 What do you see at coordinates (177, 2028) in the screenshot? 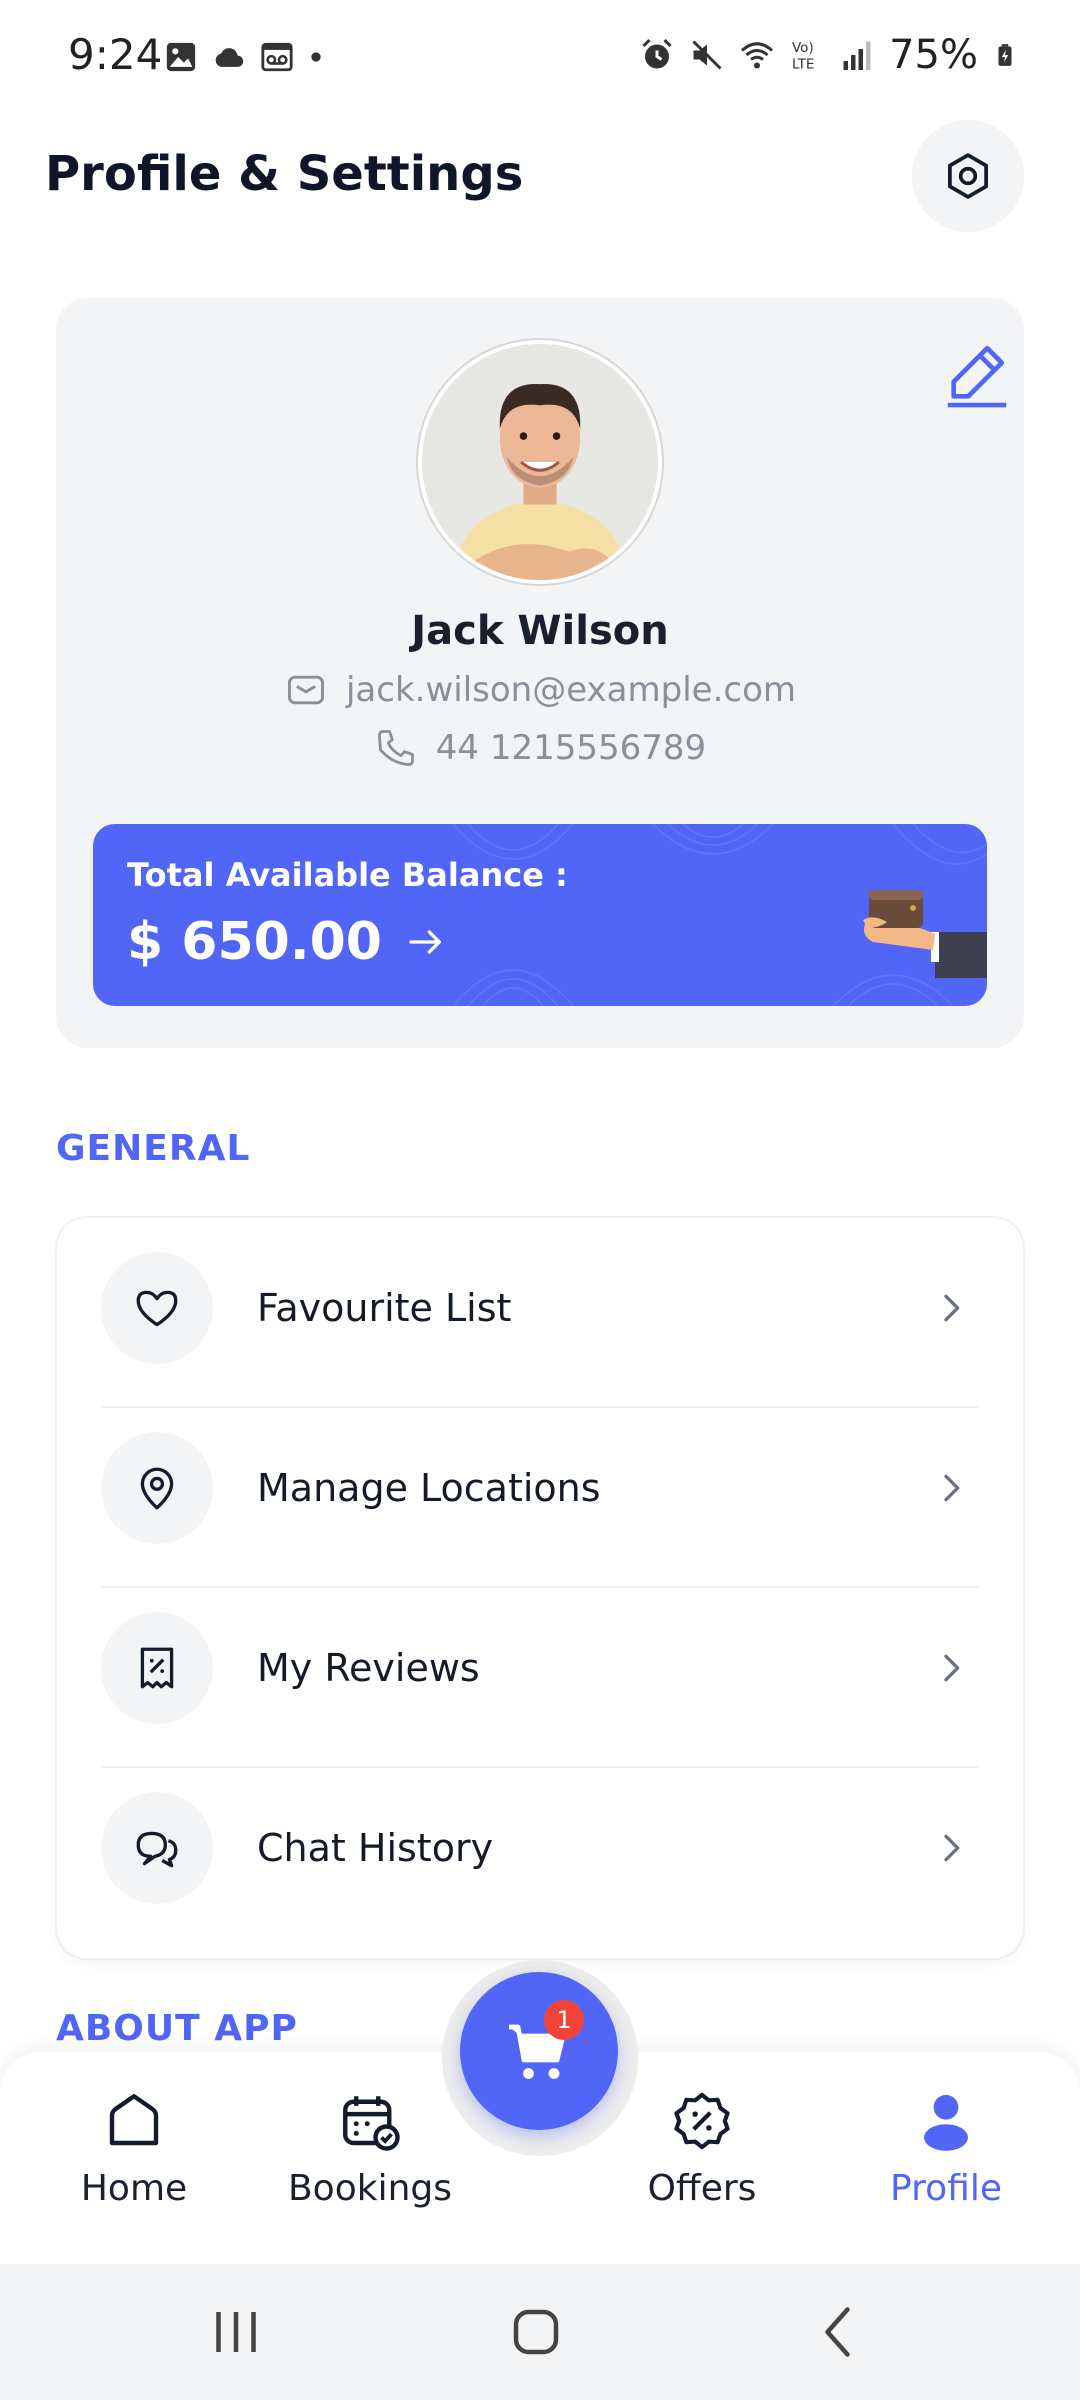
I see `section-about-header: ABOUT APP` at bounding box center [177, 2028].